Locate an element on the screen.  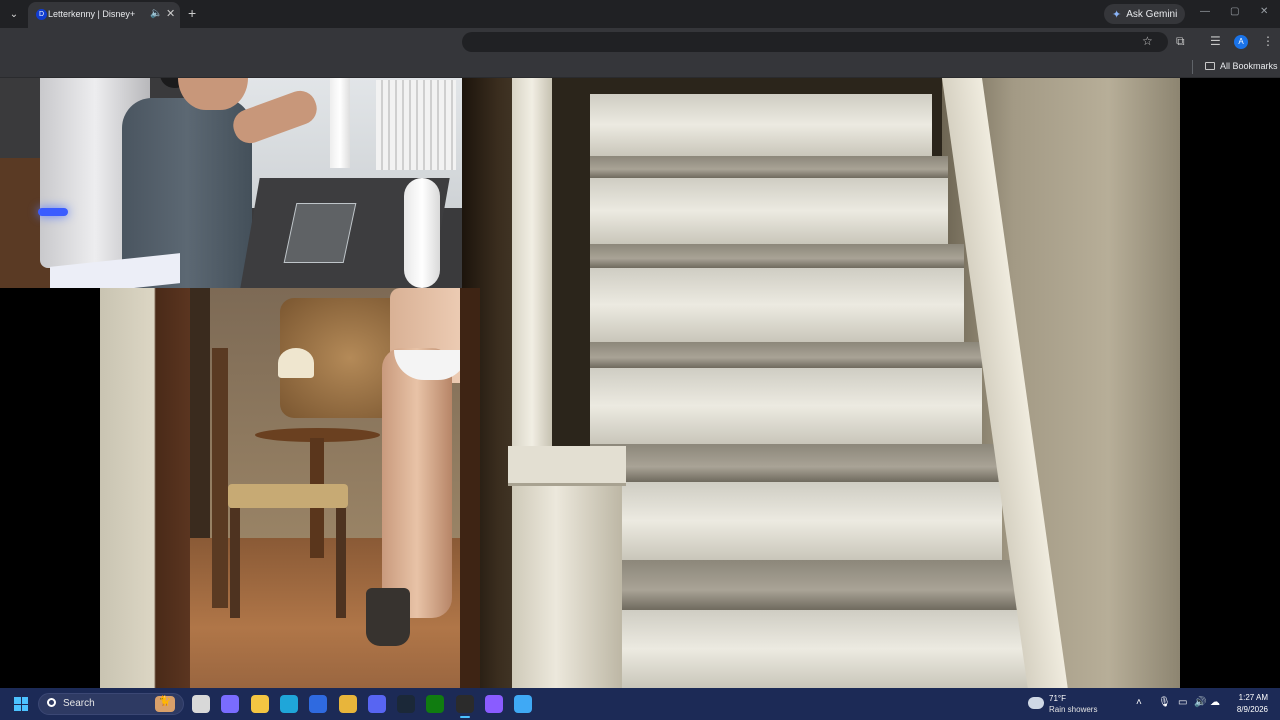
newel-cap is located at coordinates (567, 466).